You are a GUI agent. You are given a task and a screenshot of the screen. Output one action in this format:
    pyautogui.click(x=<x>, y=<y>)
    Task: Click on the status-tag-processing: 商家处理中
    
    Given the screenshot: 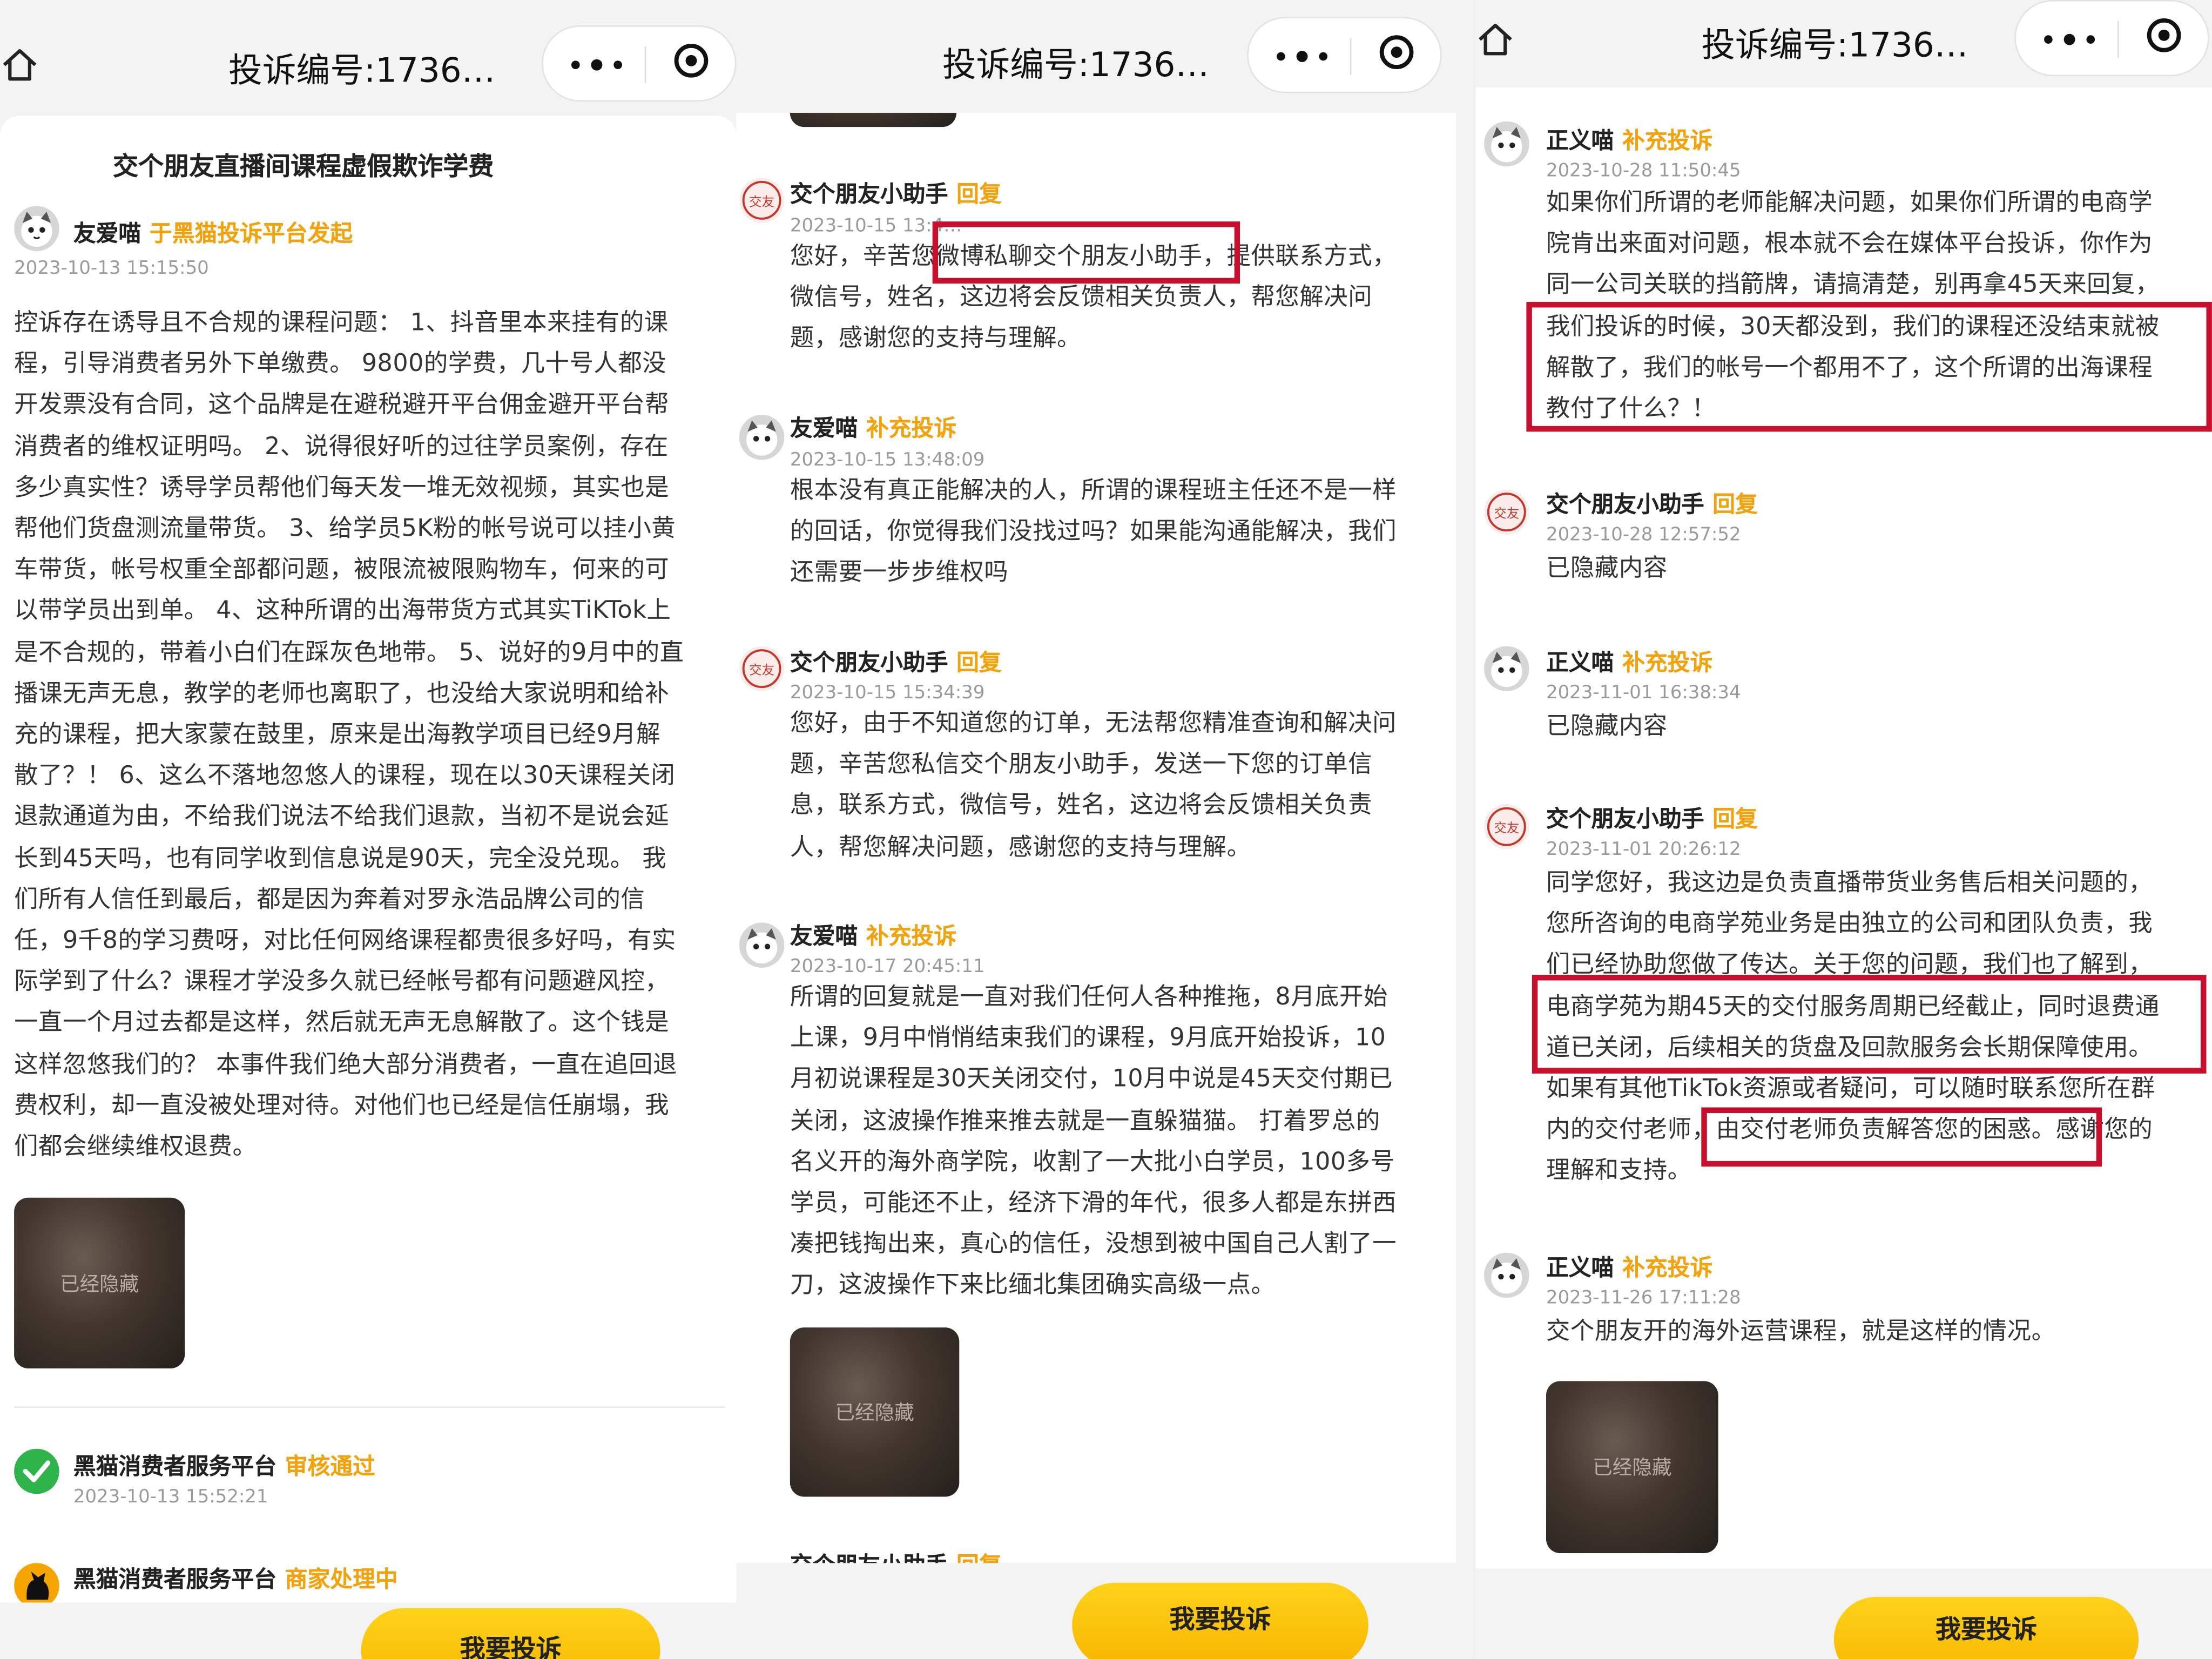 What is the action you would take?
    pyautogui.click(x=341, y=1579)
    